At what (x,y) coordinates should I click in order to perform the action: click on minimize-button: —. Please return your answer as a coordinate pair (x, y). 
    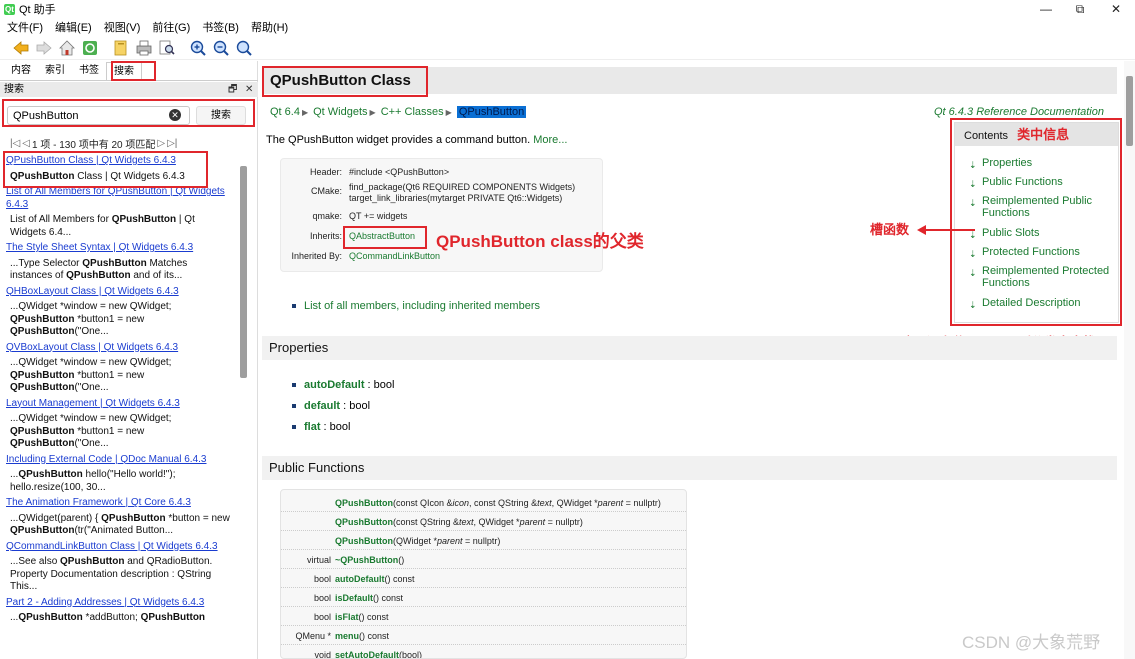
    Looking at the image, I should click on (1046, 9).